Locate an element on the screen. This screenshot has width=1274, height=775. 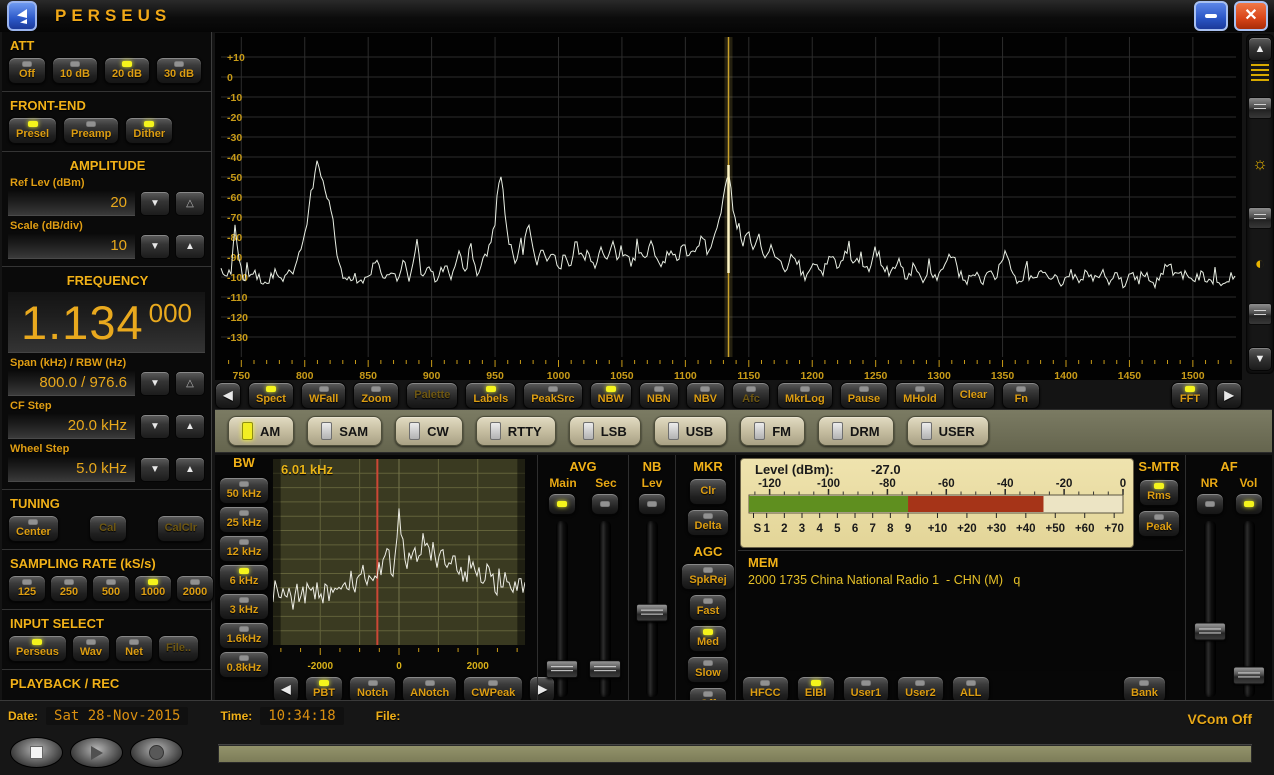
app-logo-icon is located at coordinates (22, 16).